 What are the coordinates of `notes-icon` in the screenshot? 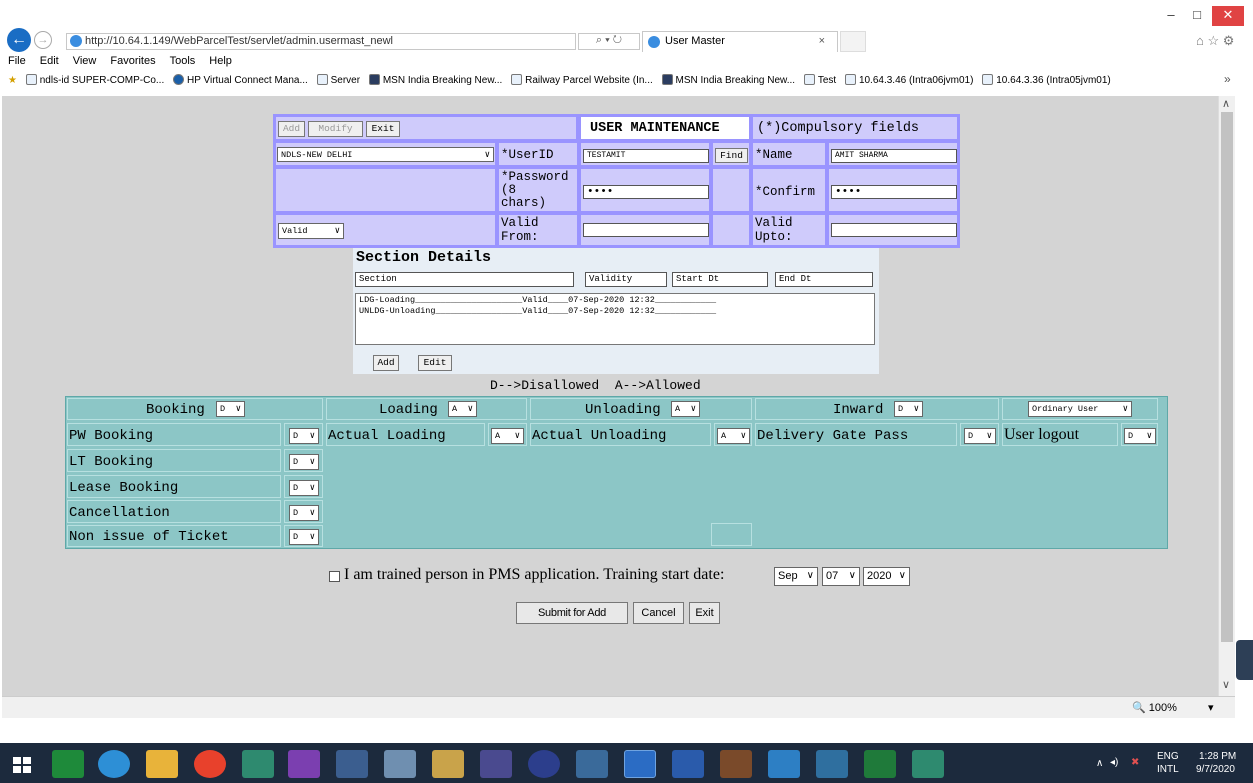 It's located at (448, 764).